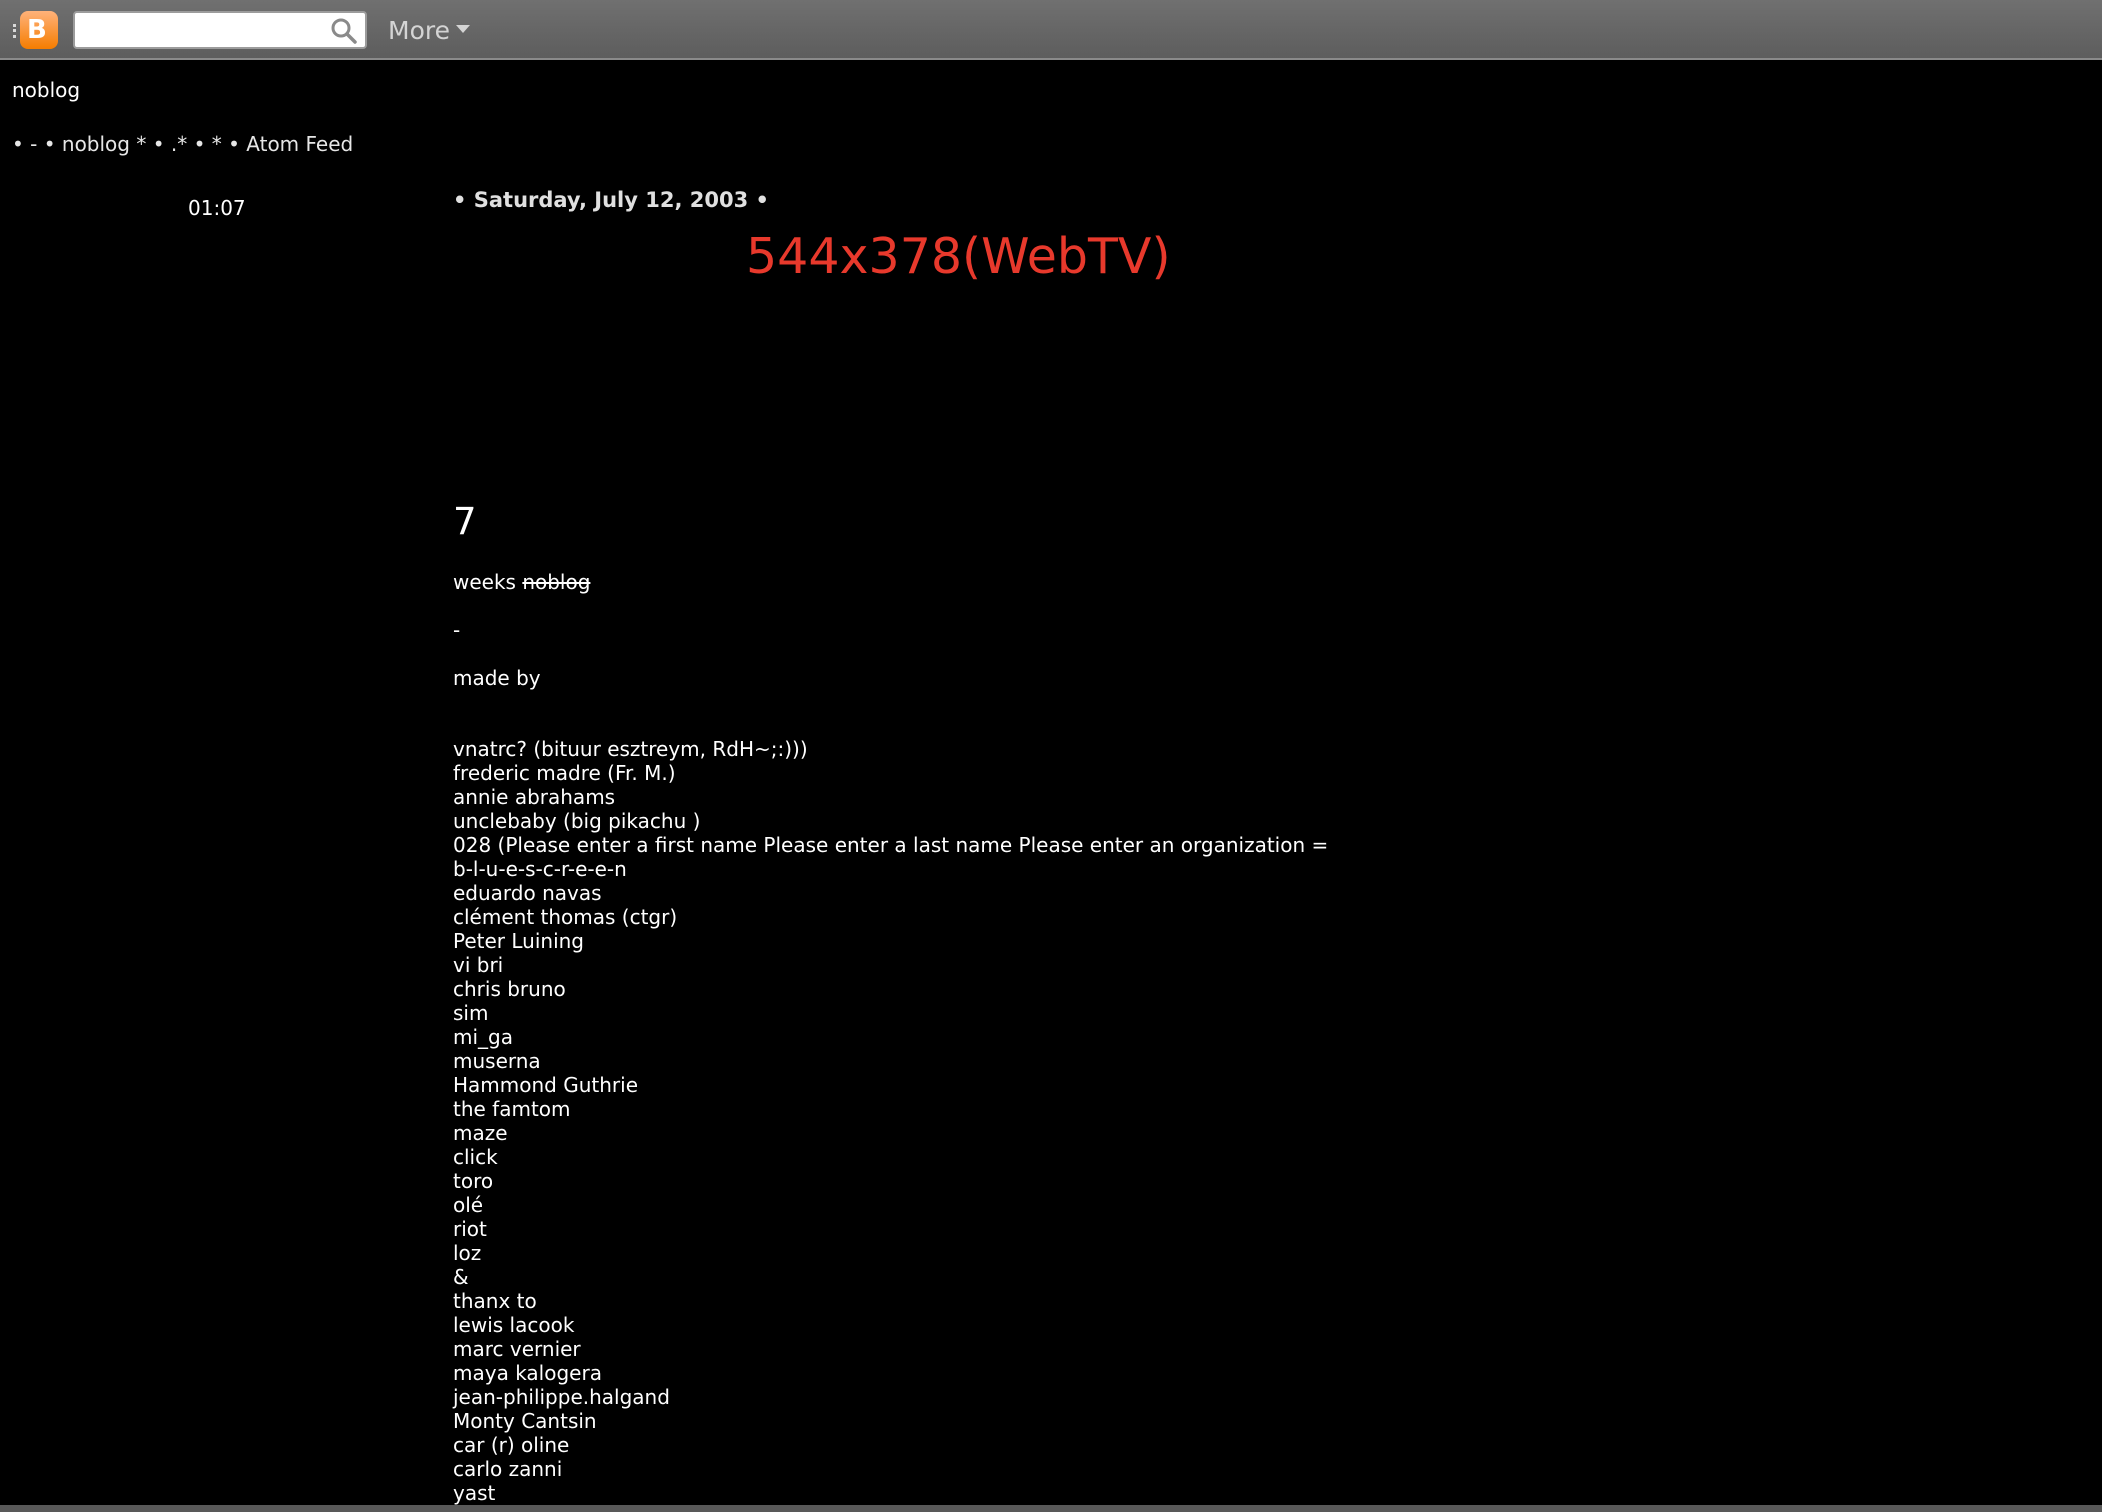 This screenshot has height=1512, width=2102. I want to click on search-icon, so click(344, 31).